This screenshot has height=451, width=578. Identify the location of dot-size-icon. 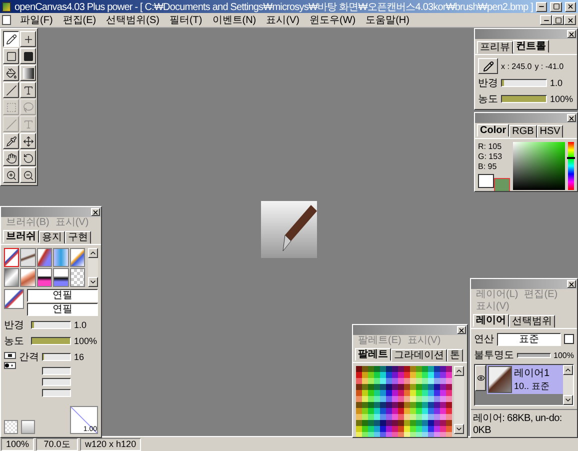
(10, 365).